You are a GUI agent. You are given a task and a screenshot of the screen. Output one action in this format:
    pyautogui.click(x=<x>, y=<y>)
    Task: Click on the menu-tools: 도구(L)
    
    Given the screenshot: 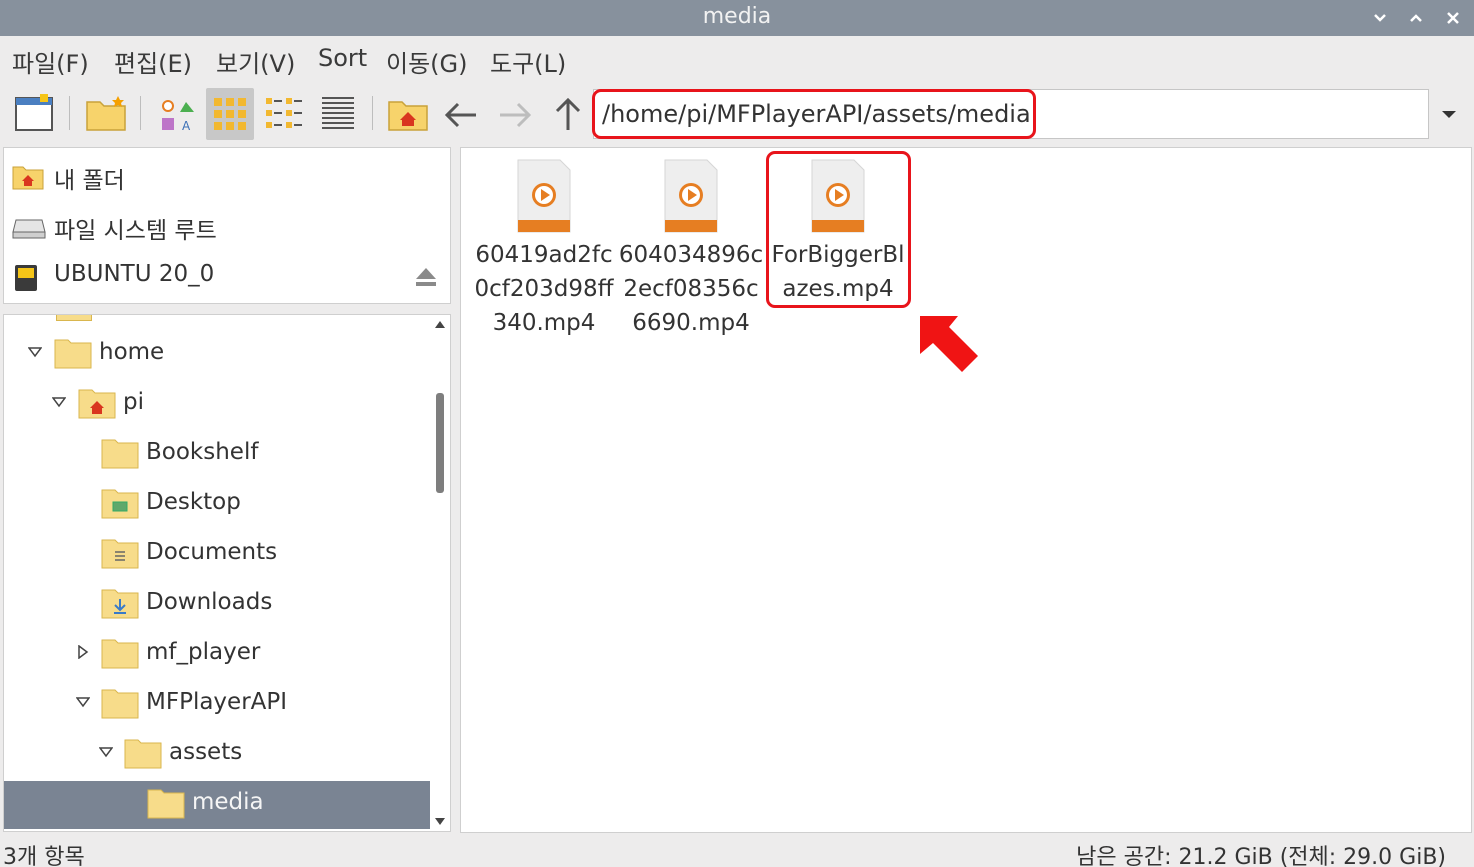 What is the action you would take?
    pyautogui.click(x=528, y=61)
    